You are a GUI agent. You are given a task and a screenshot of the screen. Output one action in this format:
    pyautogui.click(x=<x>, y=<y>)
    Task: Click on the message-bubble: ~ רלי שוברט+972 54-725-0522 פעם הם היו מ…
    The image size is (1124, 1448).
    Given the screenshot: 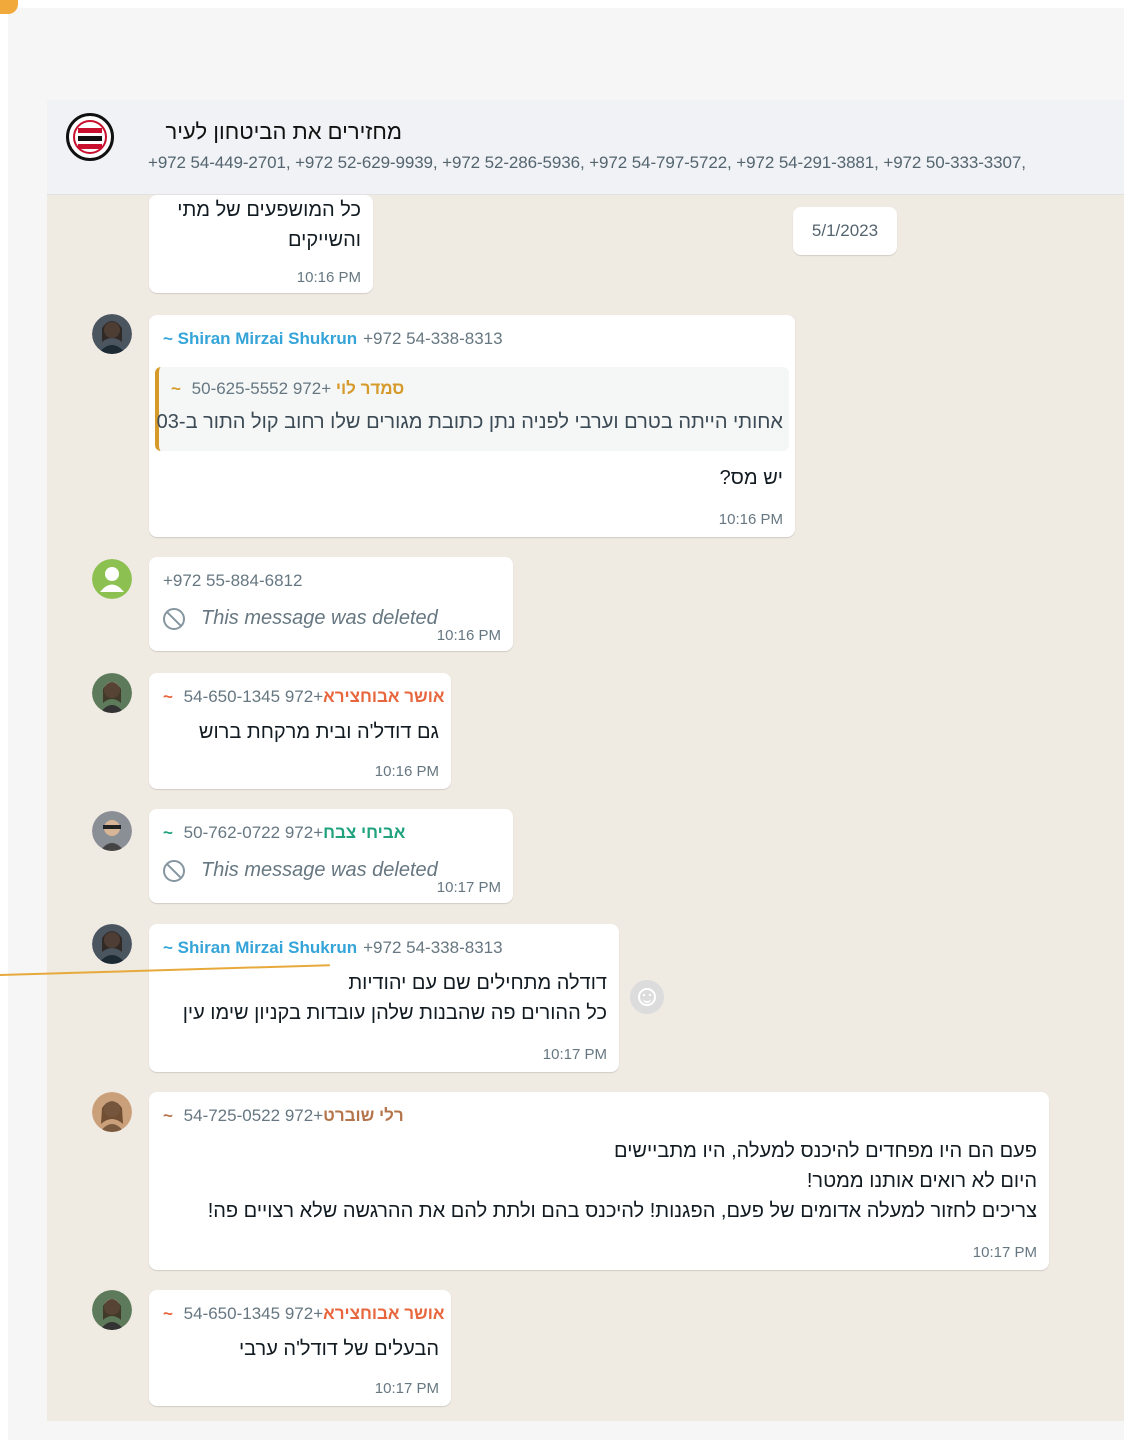 What is the action you would take?
    pyautogui.click(x=599, y=1181)
    